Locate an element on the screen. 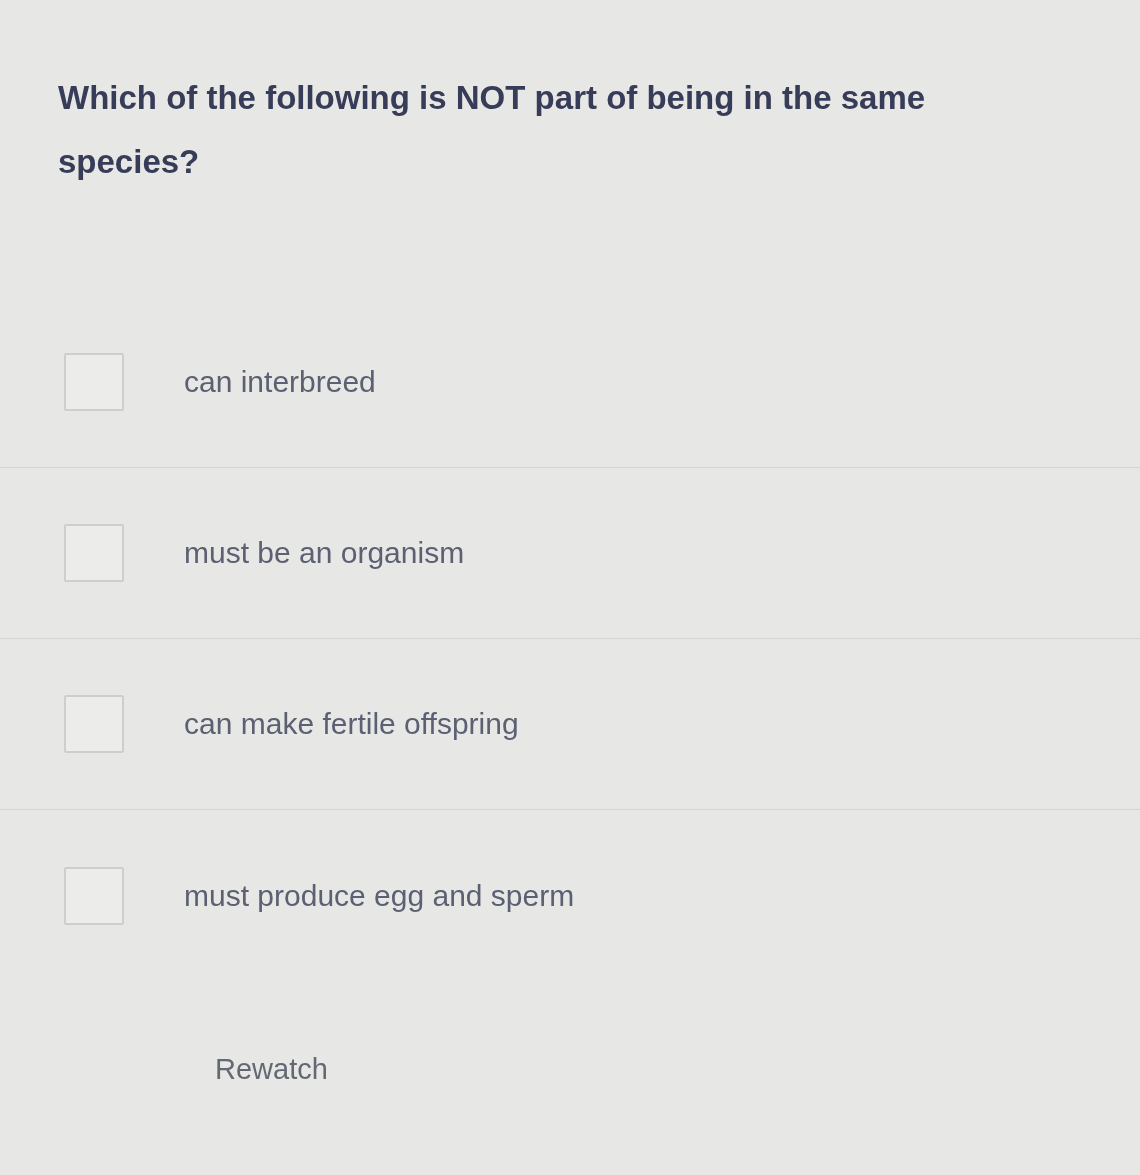 The image size is (1140, 1175). question-text: Which of the following is NOT part of being in the same species? is located at coordinates (492, 130).